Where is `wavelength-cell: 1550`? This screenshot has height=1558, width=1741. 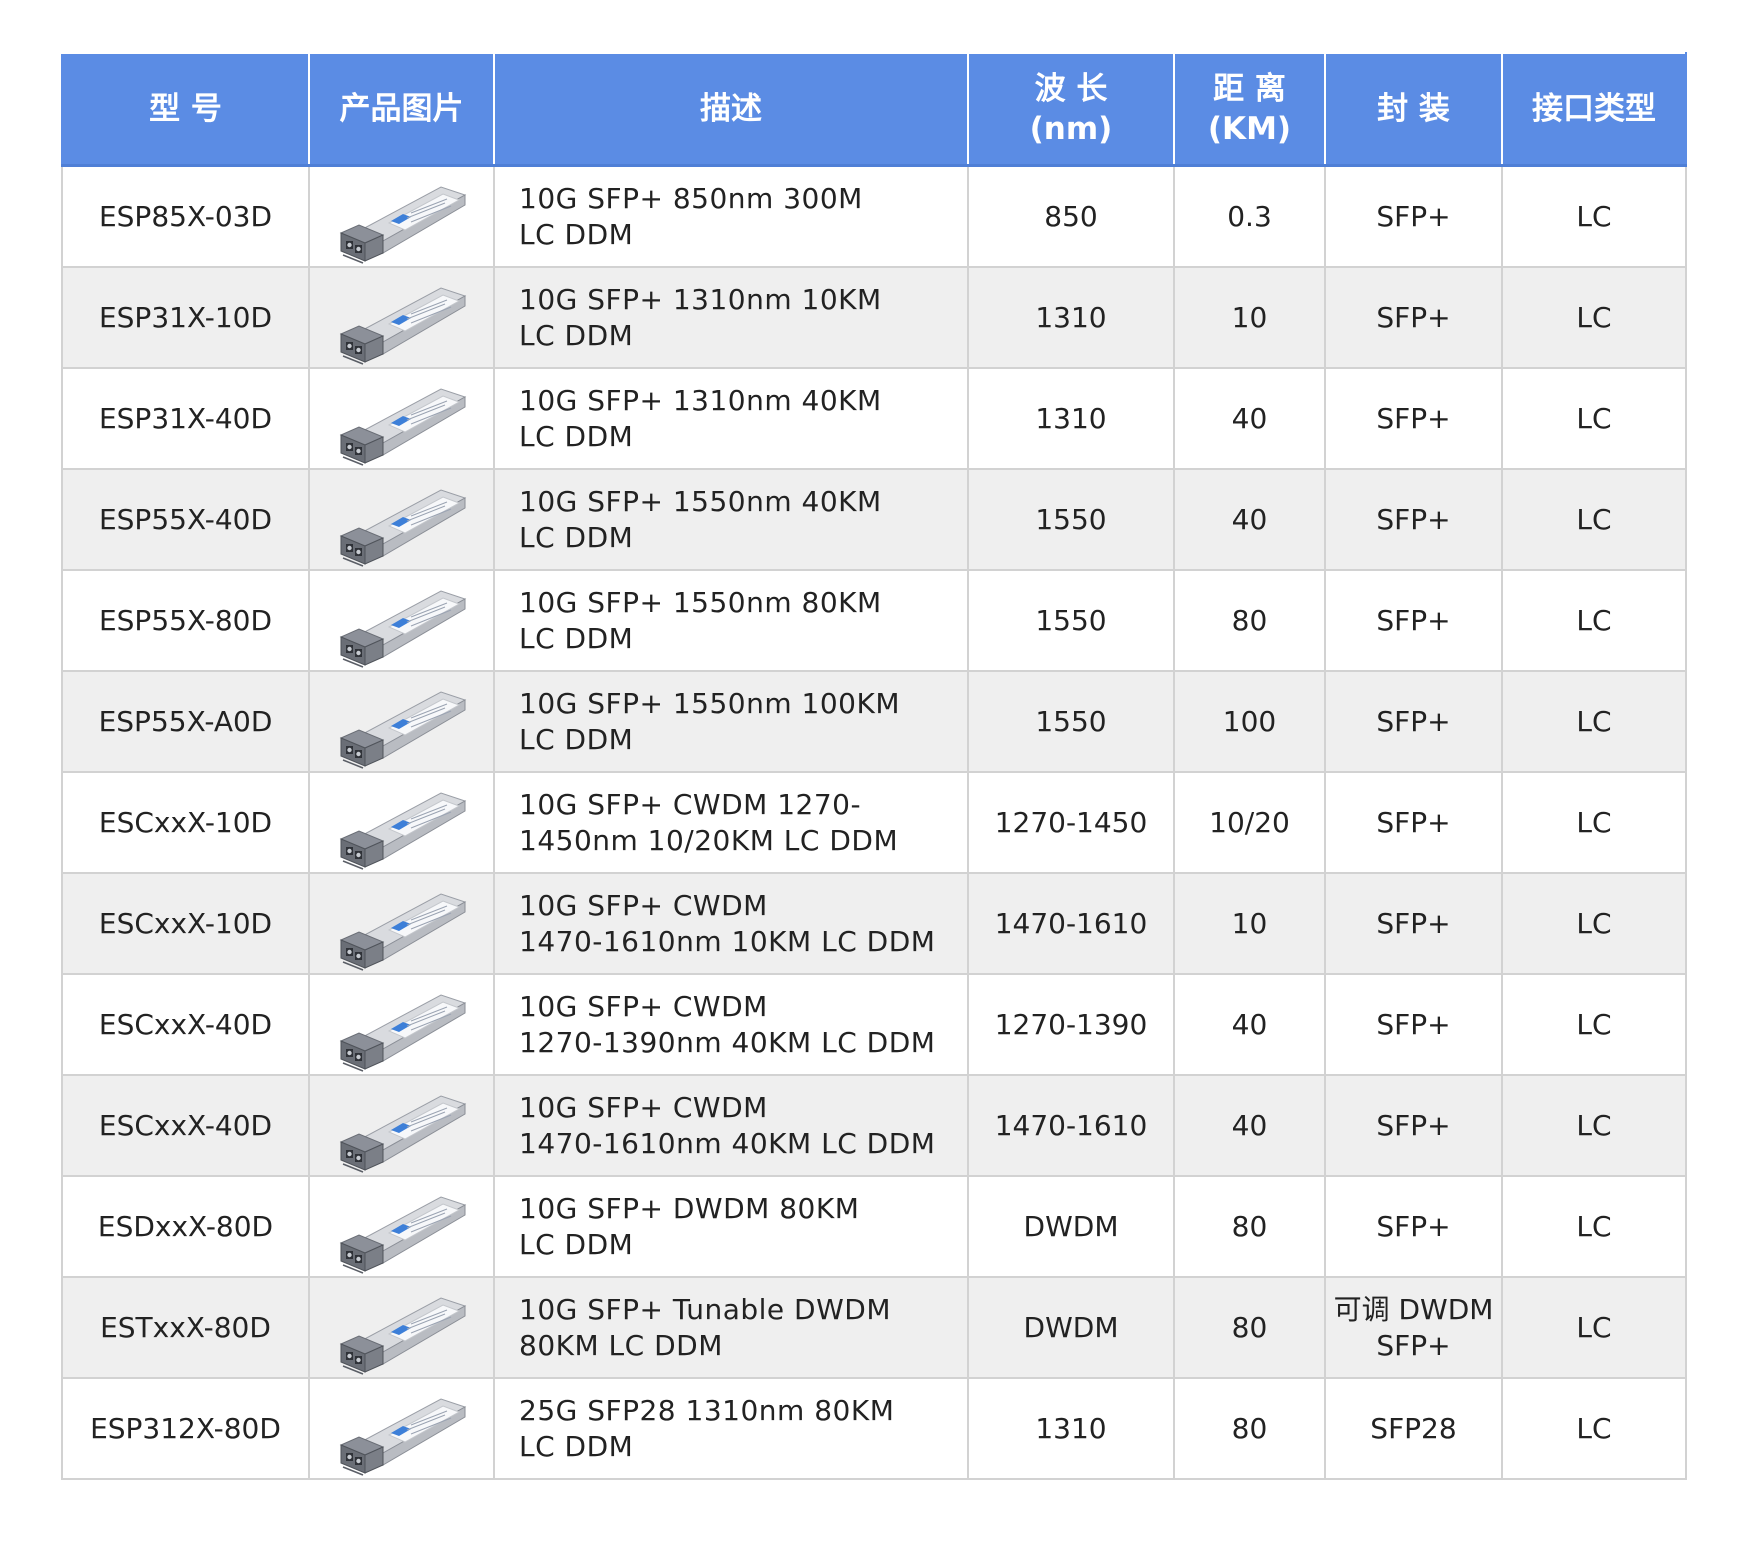
wavelength-cell: 1550 is located at coordinates (1071, 721).